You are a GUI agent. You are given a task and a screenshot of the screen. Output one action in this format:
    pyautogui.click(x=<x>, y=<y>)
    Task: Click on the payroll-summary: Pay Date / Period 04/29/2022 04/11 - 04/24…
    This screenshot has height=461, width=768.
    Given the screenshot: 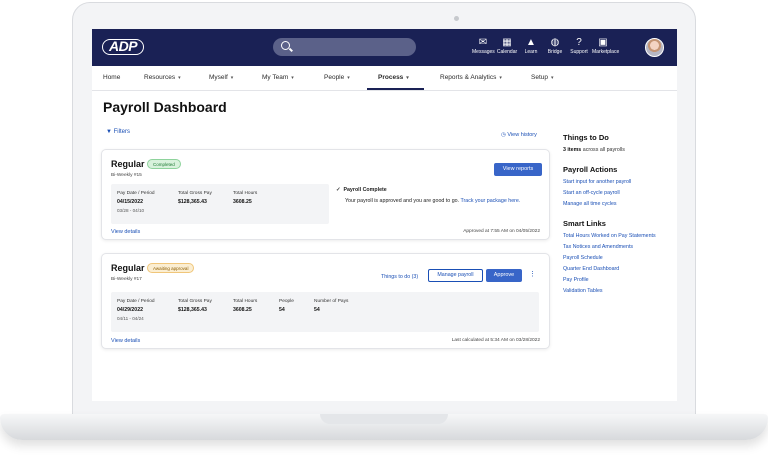 What is the action you would take?
    pyautogui.click(x=325, y=312)
    